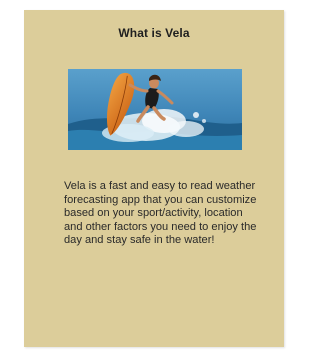  What do you see at coordinates (155, 109) in the screenshot?
I see `surfer-photo` at bounding box center [155, 109].